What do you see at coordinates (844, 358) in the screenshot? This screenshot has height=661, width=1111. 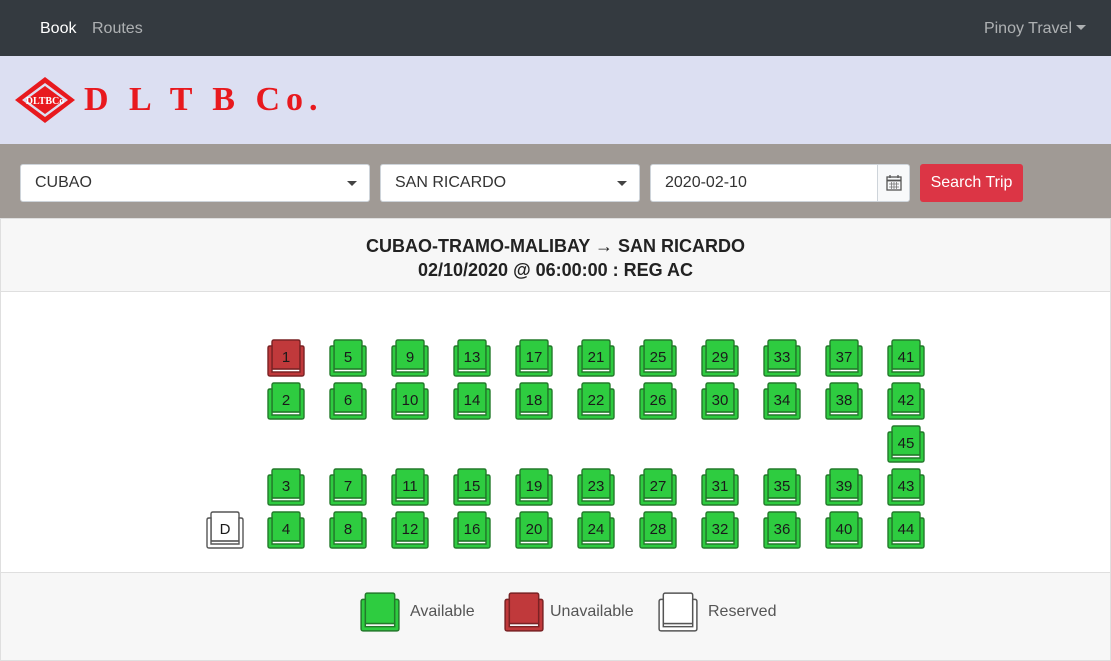 I see `seat-37: 37` at bounding box center [844, 358].